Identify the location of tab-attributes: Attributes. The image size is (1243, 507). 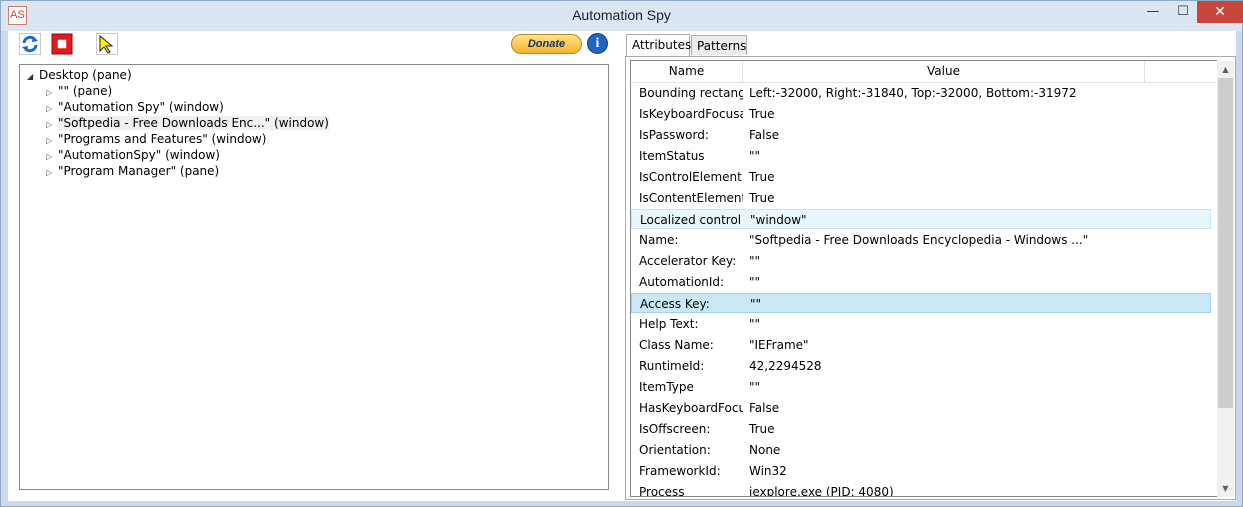
(658, 45).